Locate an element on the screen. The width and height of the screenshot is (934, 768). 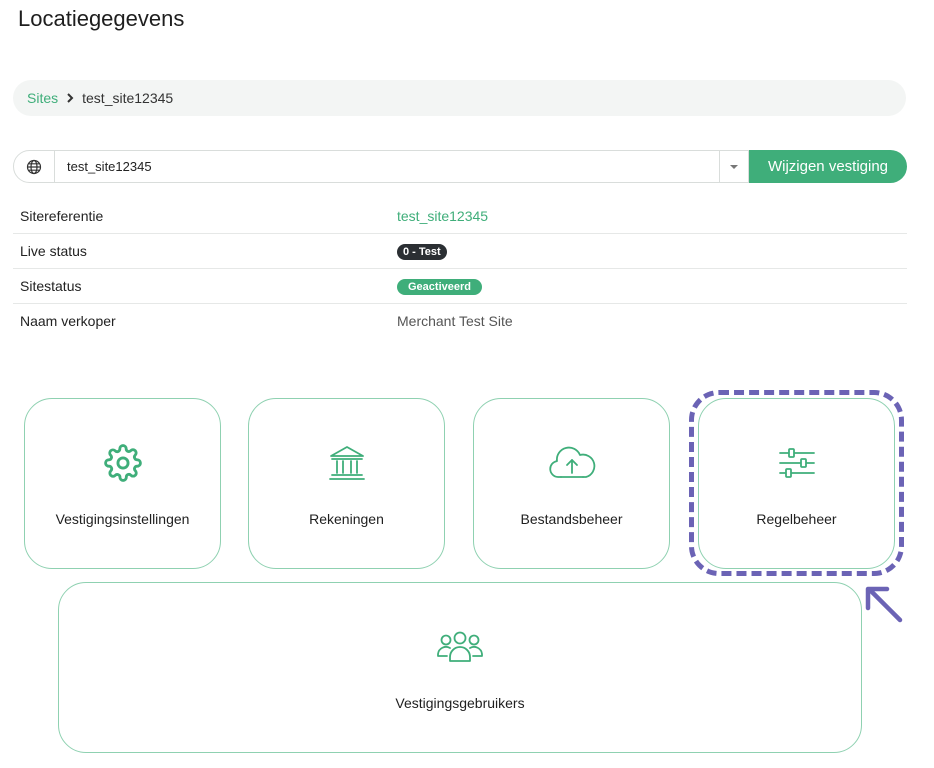
tile-bestandsbeheer: Bestandsbeheer is located at coordinates (571, 483).